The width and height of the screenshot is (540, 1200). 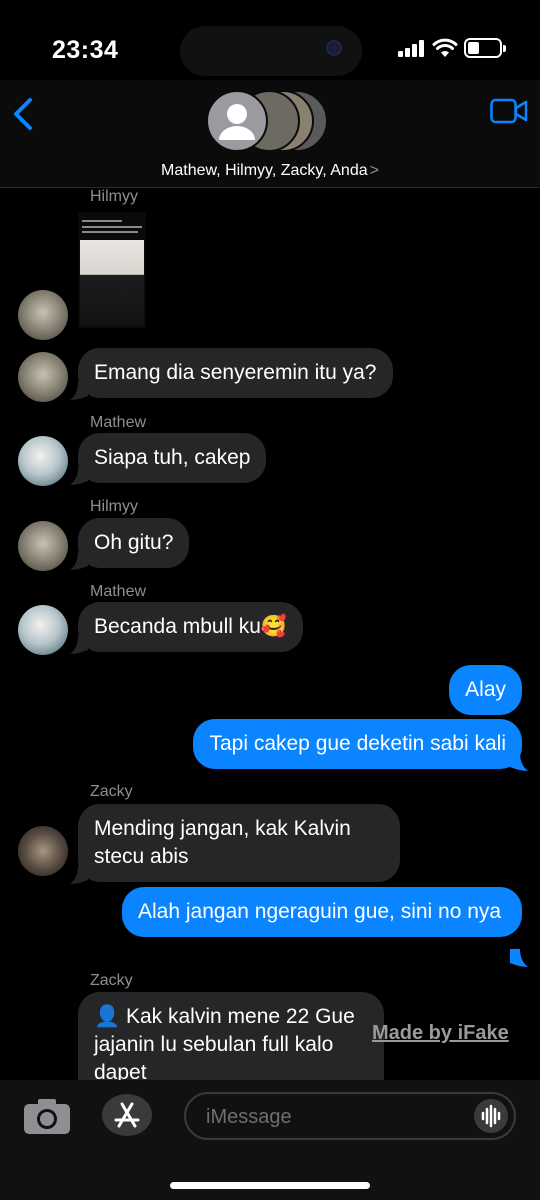 I want to click on camera-icon, so click(x=47, y=1116).